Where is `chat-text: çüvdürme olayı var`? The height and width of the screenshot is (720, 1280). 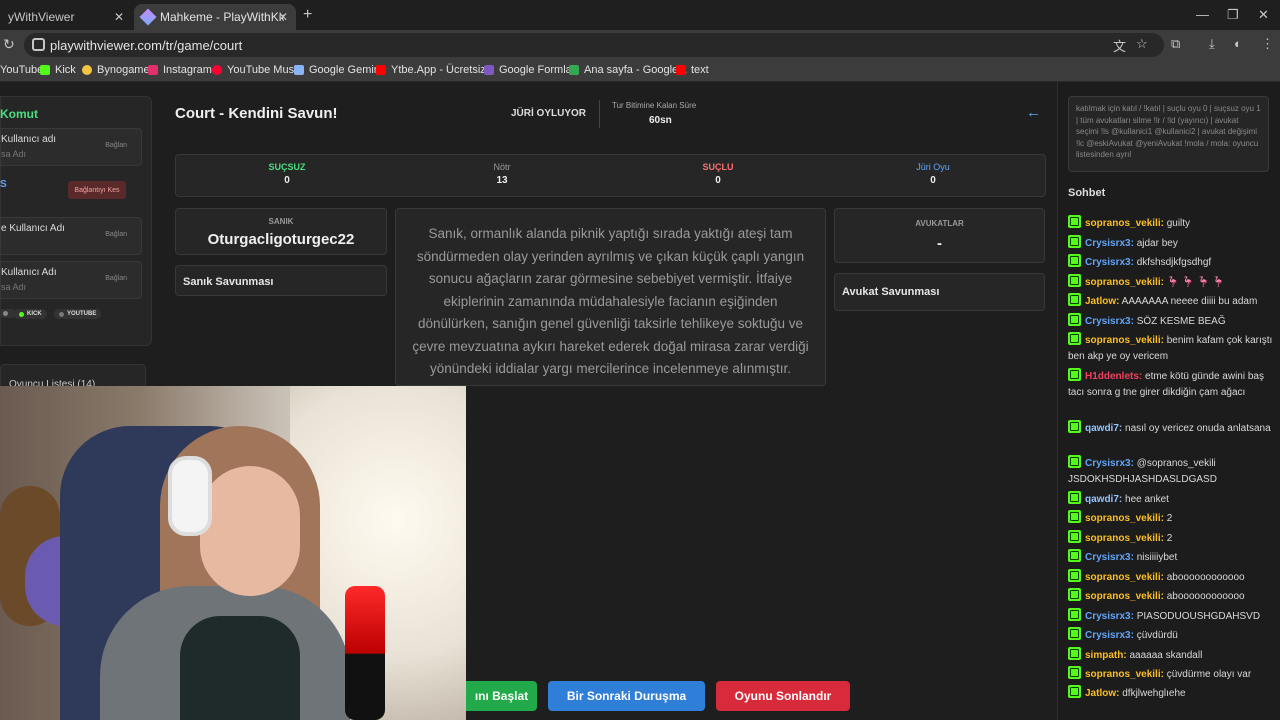 chat-text: çüvdürme olayı var is located at coordinates (1207, 674).